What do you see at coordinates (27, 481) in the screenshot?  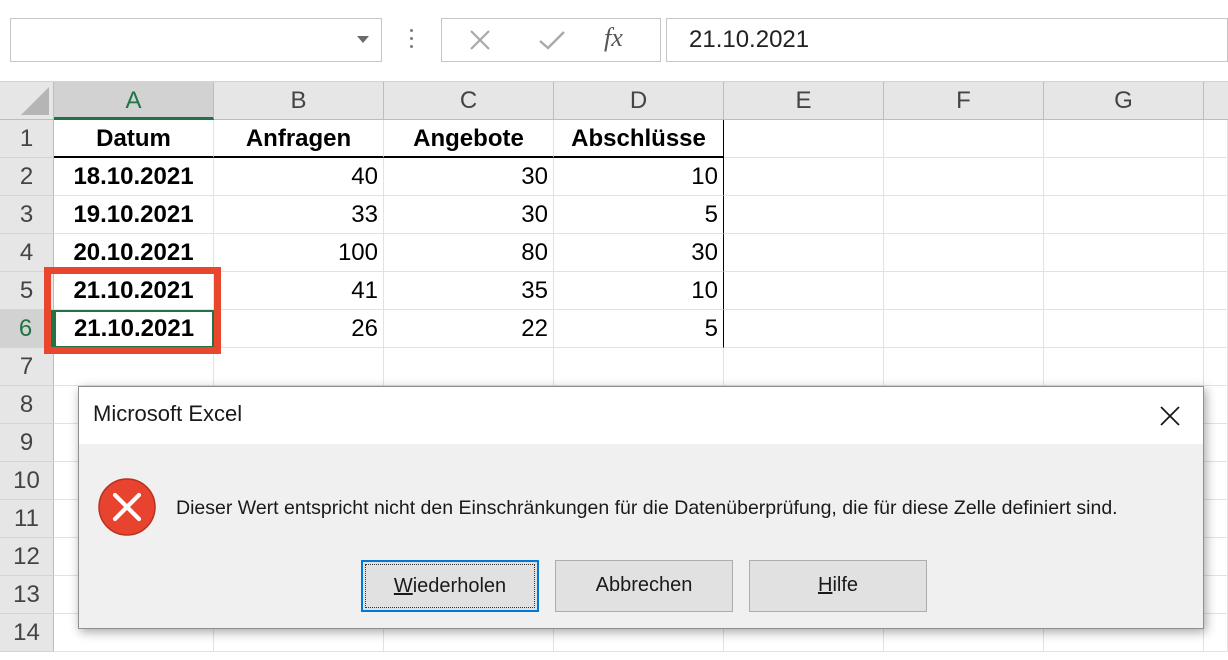 I see `row-header-10: 10` at bounding box center [27, 481].